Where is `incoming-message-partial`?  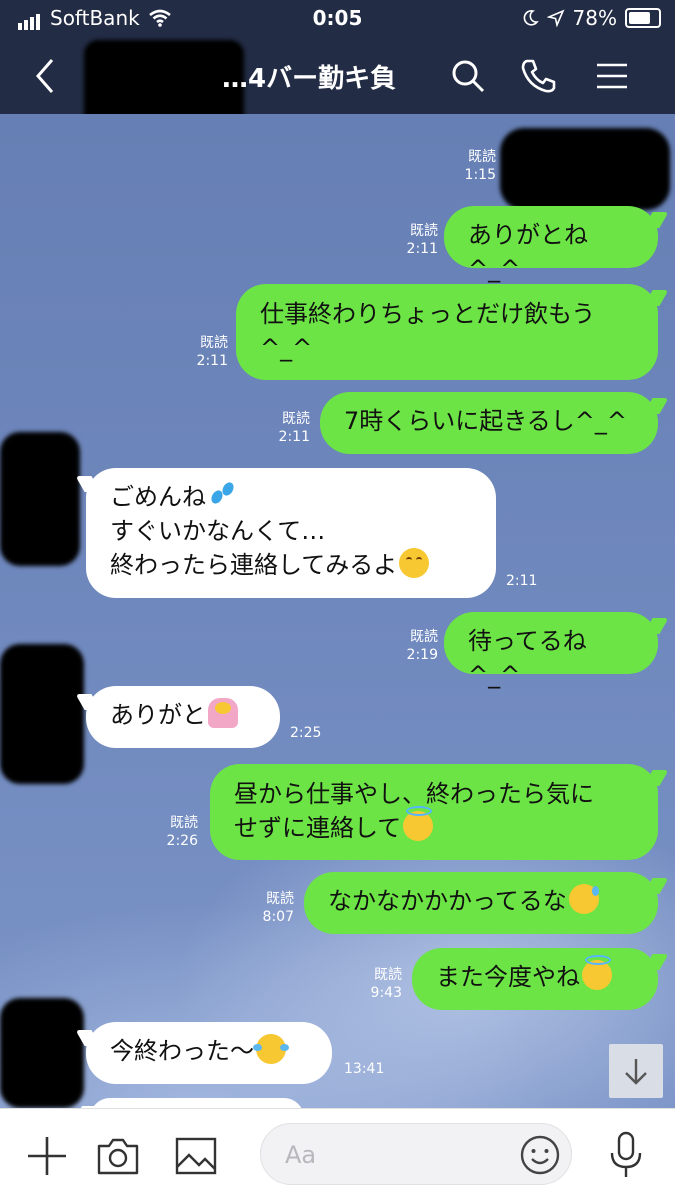
incoming-message-partial is located at coordinates (197, 1103).